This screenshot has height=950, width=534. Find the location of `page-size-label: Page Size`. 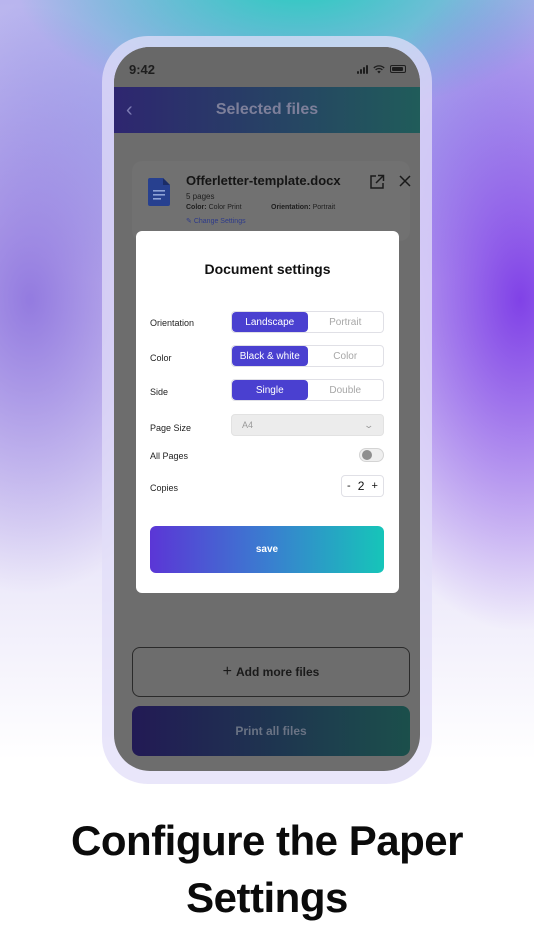

page-size-label: Page Size is located at coordinates (171, 428).